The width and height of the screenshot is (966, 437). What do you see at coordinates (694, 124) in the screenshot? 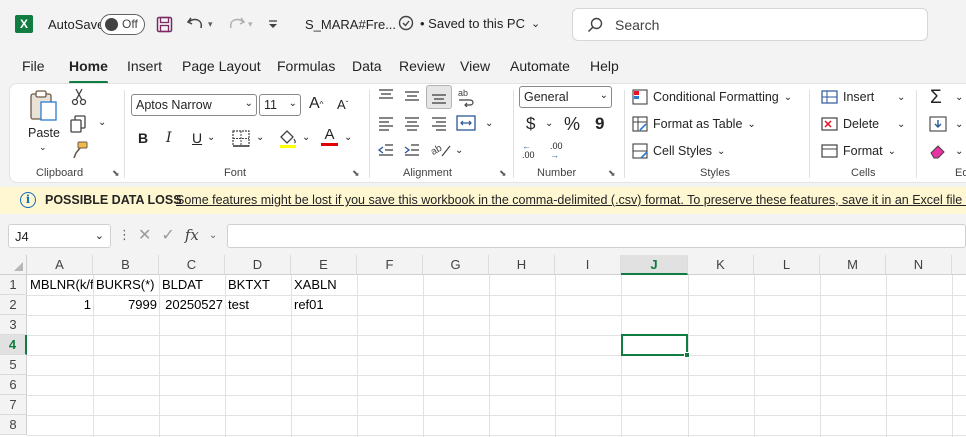
I see `format-as-table-button: Format as Table ⌄` at bounding box center [694, 124].